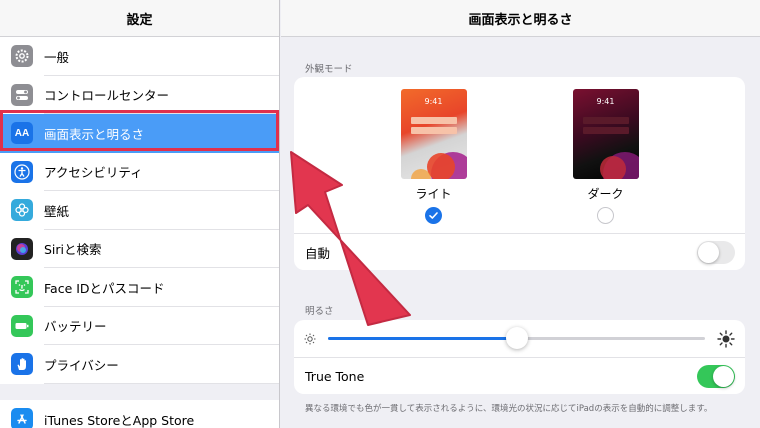 The height and width of the screenshot is (428, 760). I want to click on app-store-icon, so click(22, 418).